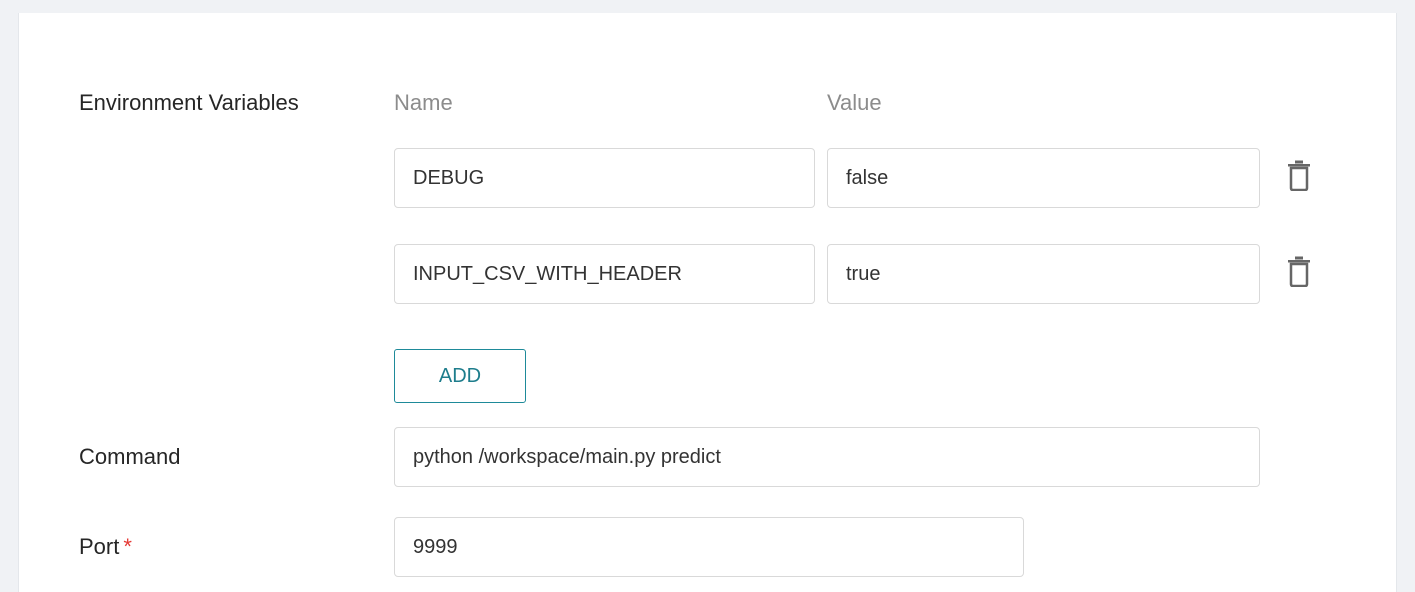 The image size is (1415, 592). What do you see at coordinates (709, 547) in the screenshot?
I see `port-input` at bounding box center [709, 547].